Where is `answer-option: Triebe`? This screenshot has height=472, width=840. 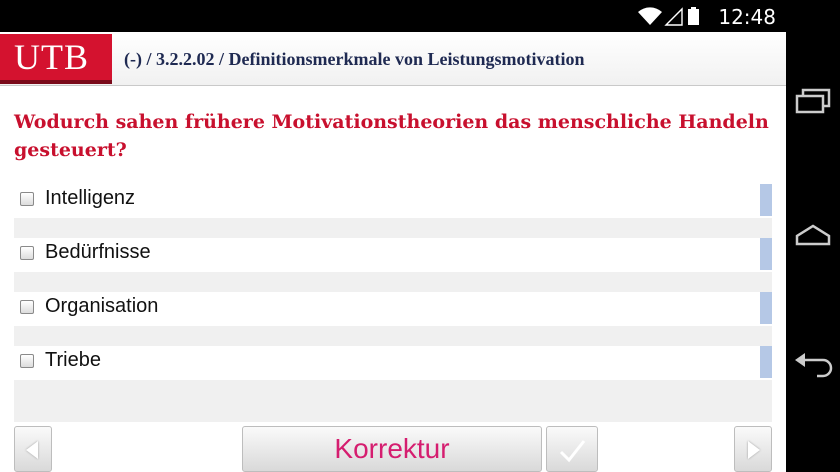
answer-option: Triebe is located at coordinates (393, 373).